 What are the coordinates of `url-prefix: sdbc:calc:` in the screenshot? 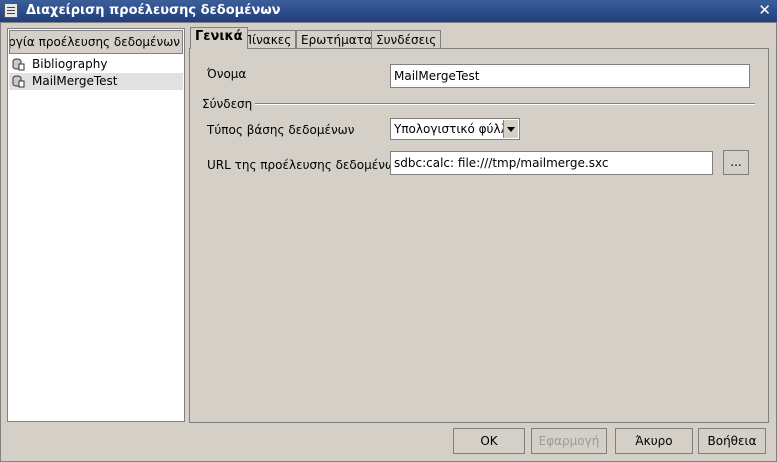 It's located at (424, 163).